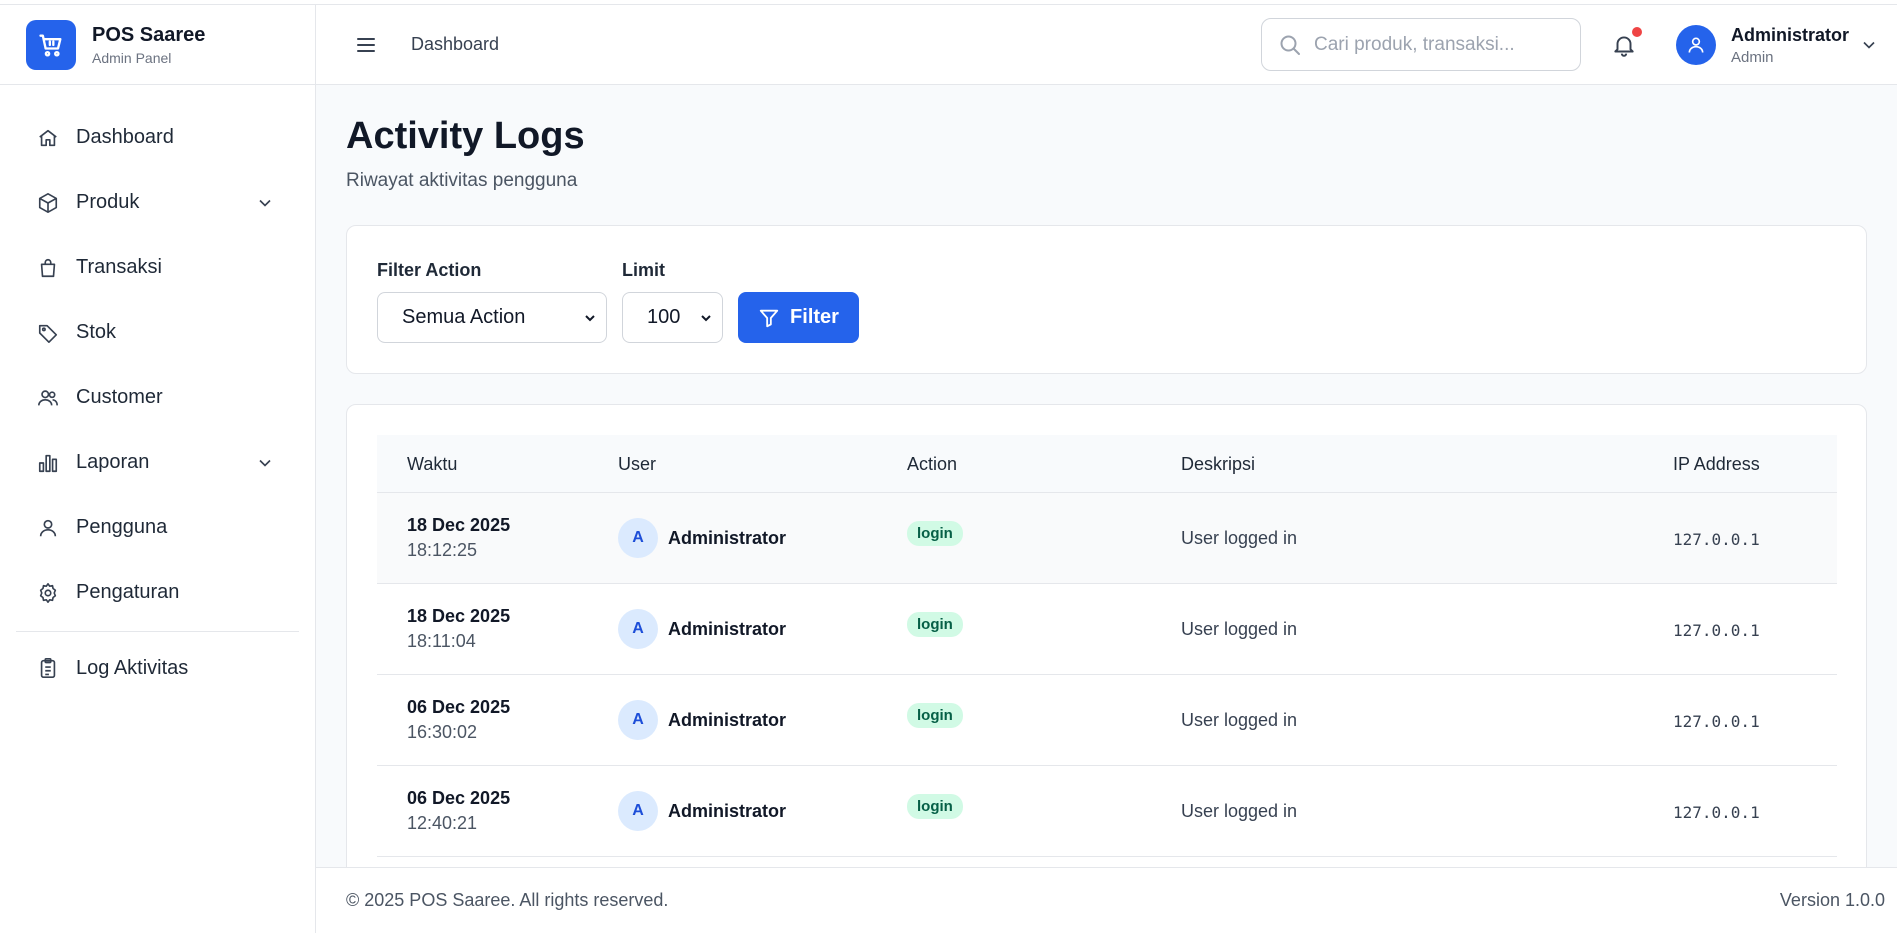 This screenshot has width=1897, height=933. I want to click on table-header: Waktu User Action Deskripsi IP Address, so click(1107, 464).